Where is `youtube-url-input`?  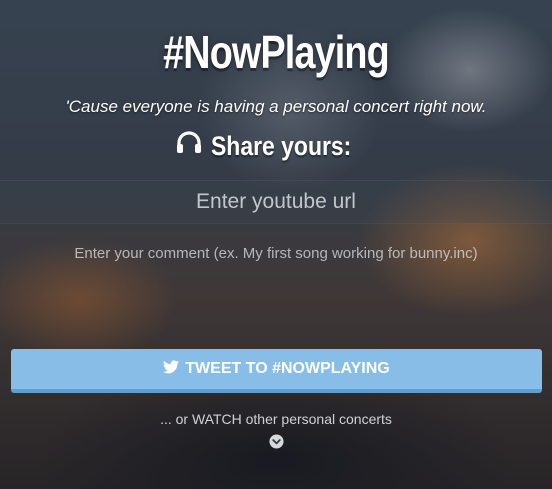
youtube-url-input is located at coordinates (276, 202).